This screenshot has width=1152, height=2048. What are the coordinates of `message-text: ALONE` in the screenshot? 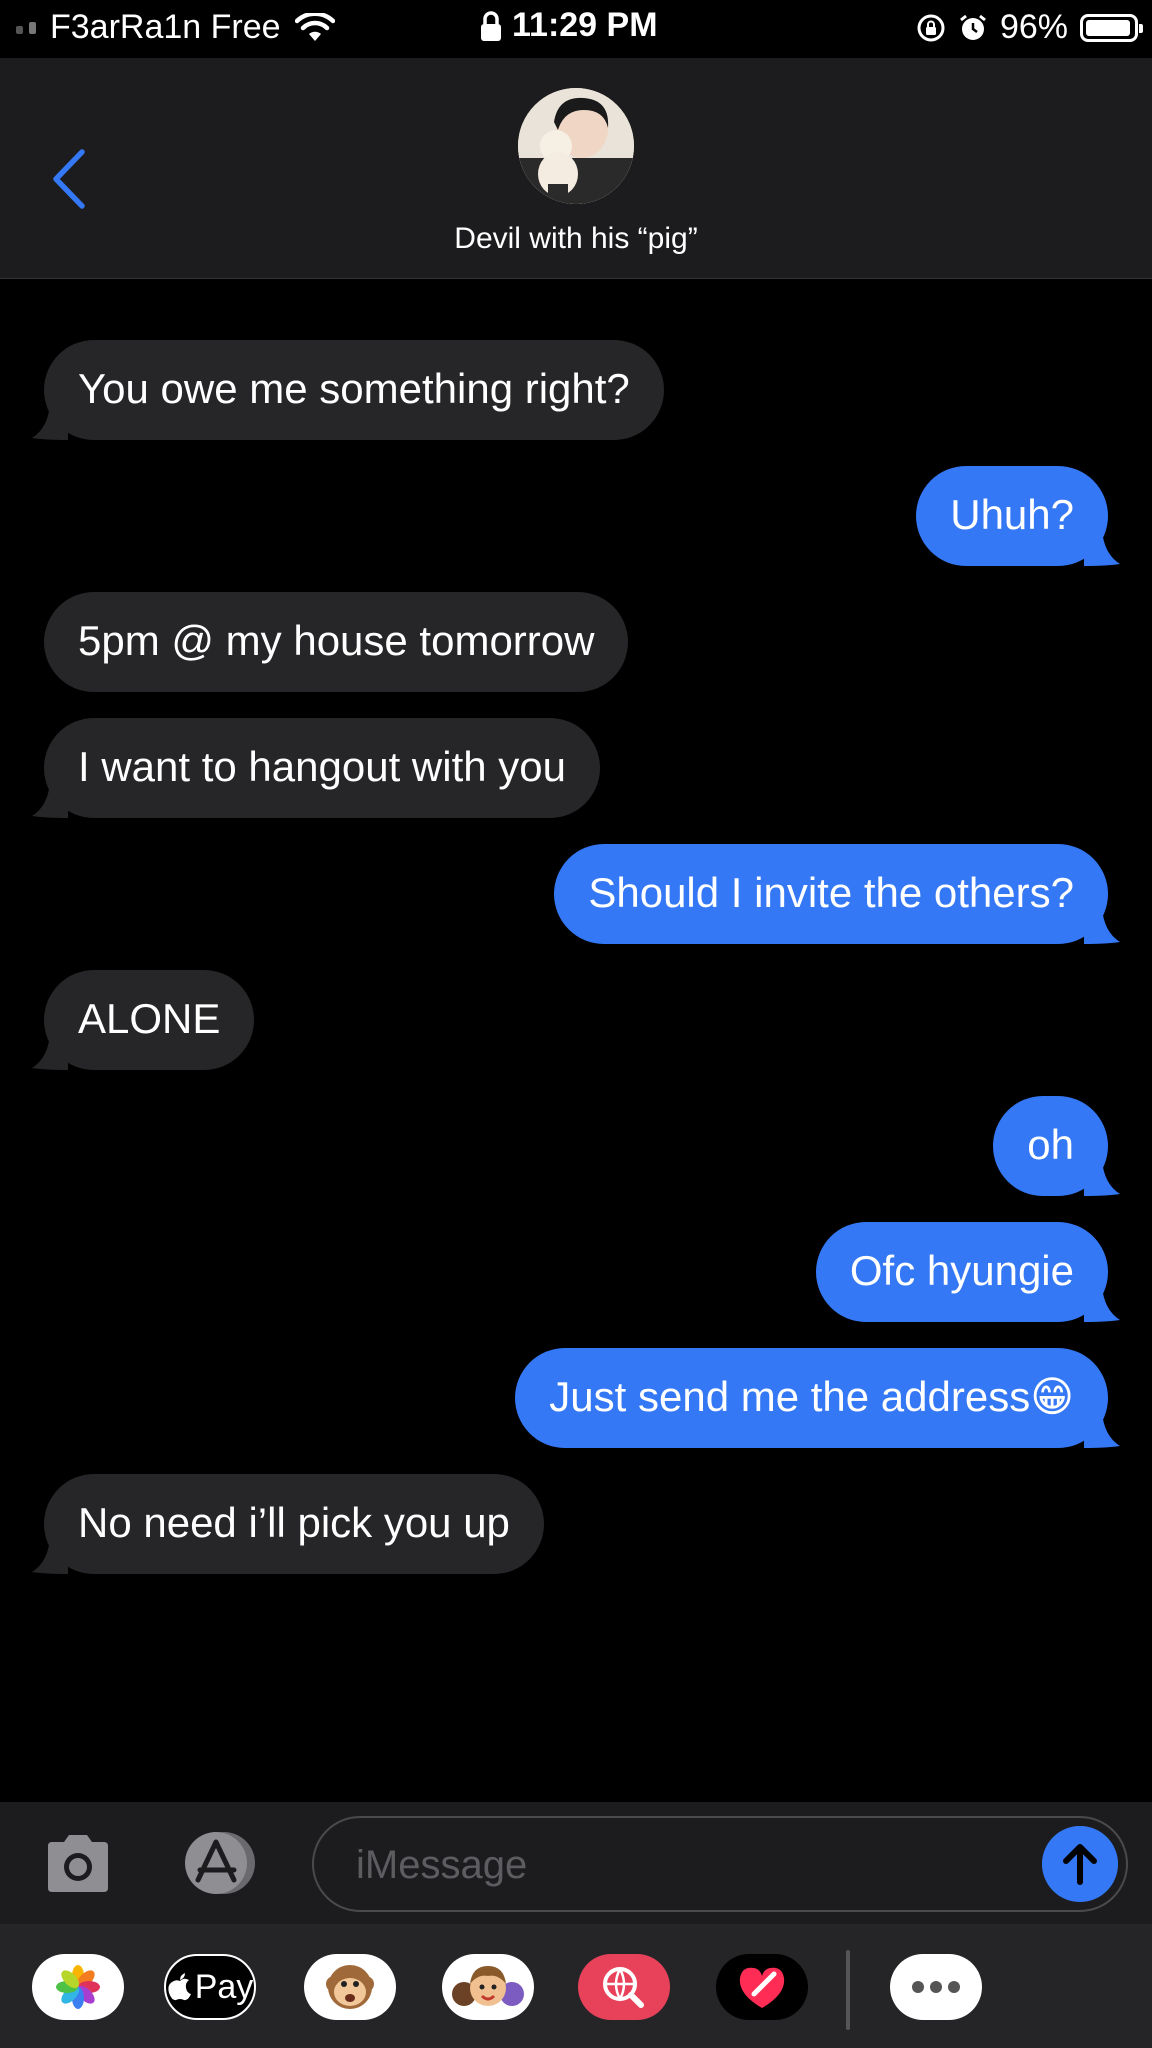 It's located at (149, 1018).